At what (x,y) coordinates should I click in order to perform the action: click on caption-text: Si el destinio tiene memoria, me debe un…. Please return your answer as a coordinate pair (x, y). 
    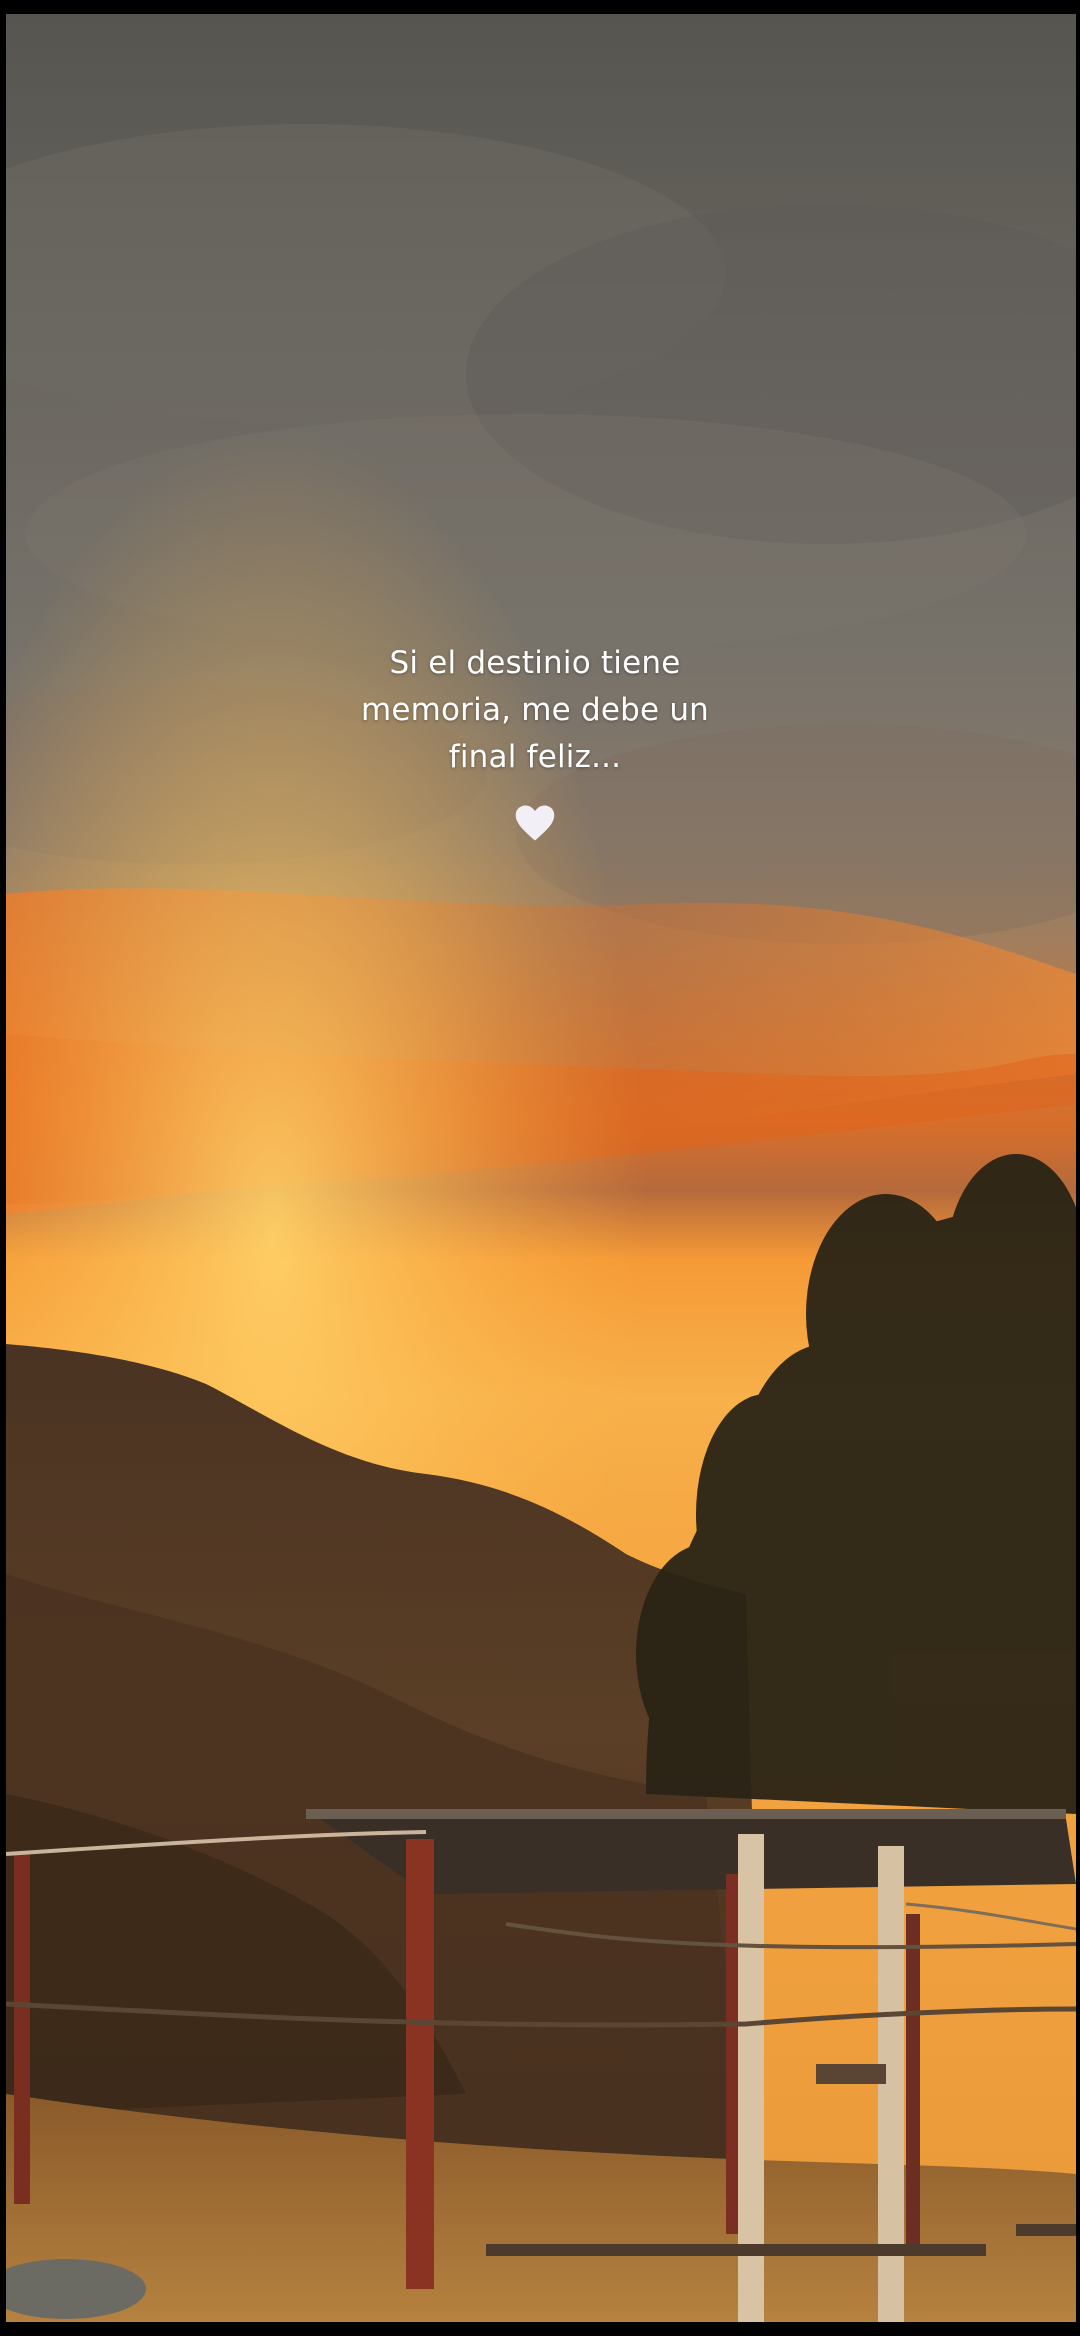
    Looking at the image, I should click on (535, 710).